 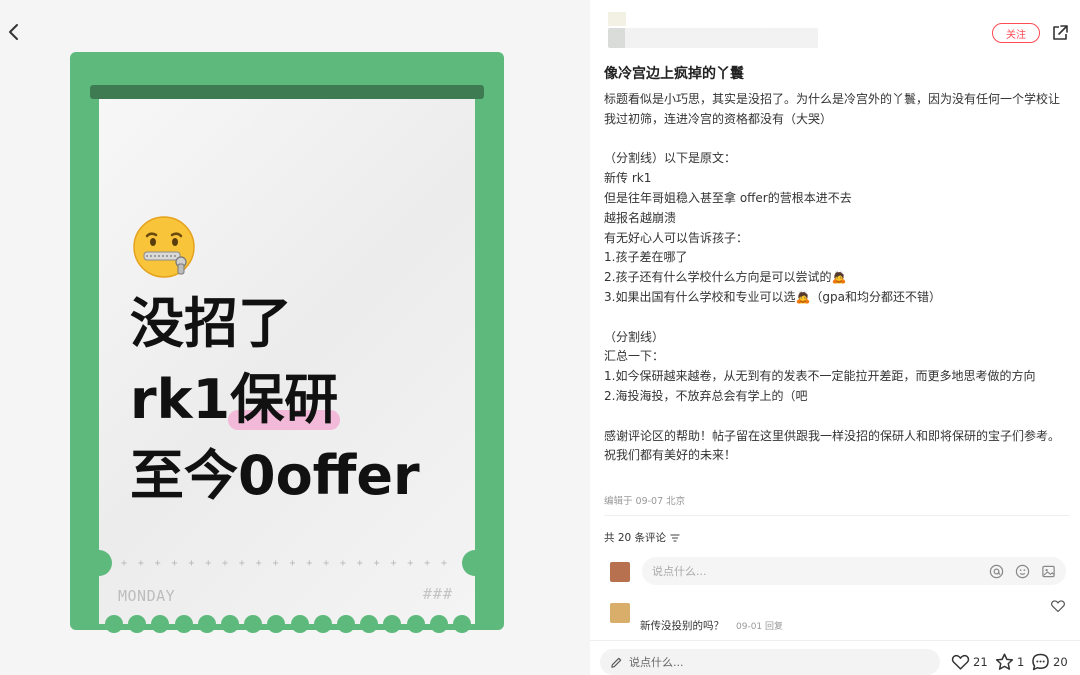 I want to click on back-icon, so click(x=13, y=32).